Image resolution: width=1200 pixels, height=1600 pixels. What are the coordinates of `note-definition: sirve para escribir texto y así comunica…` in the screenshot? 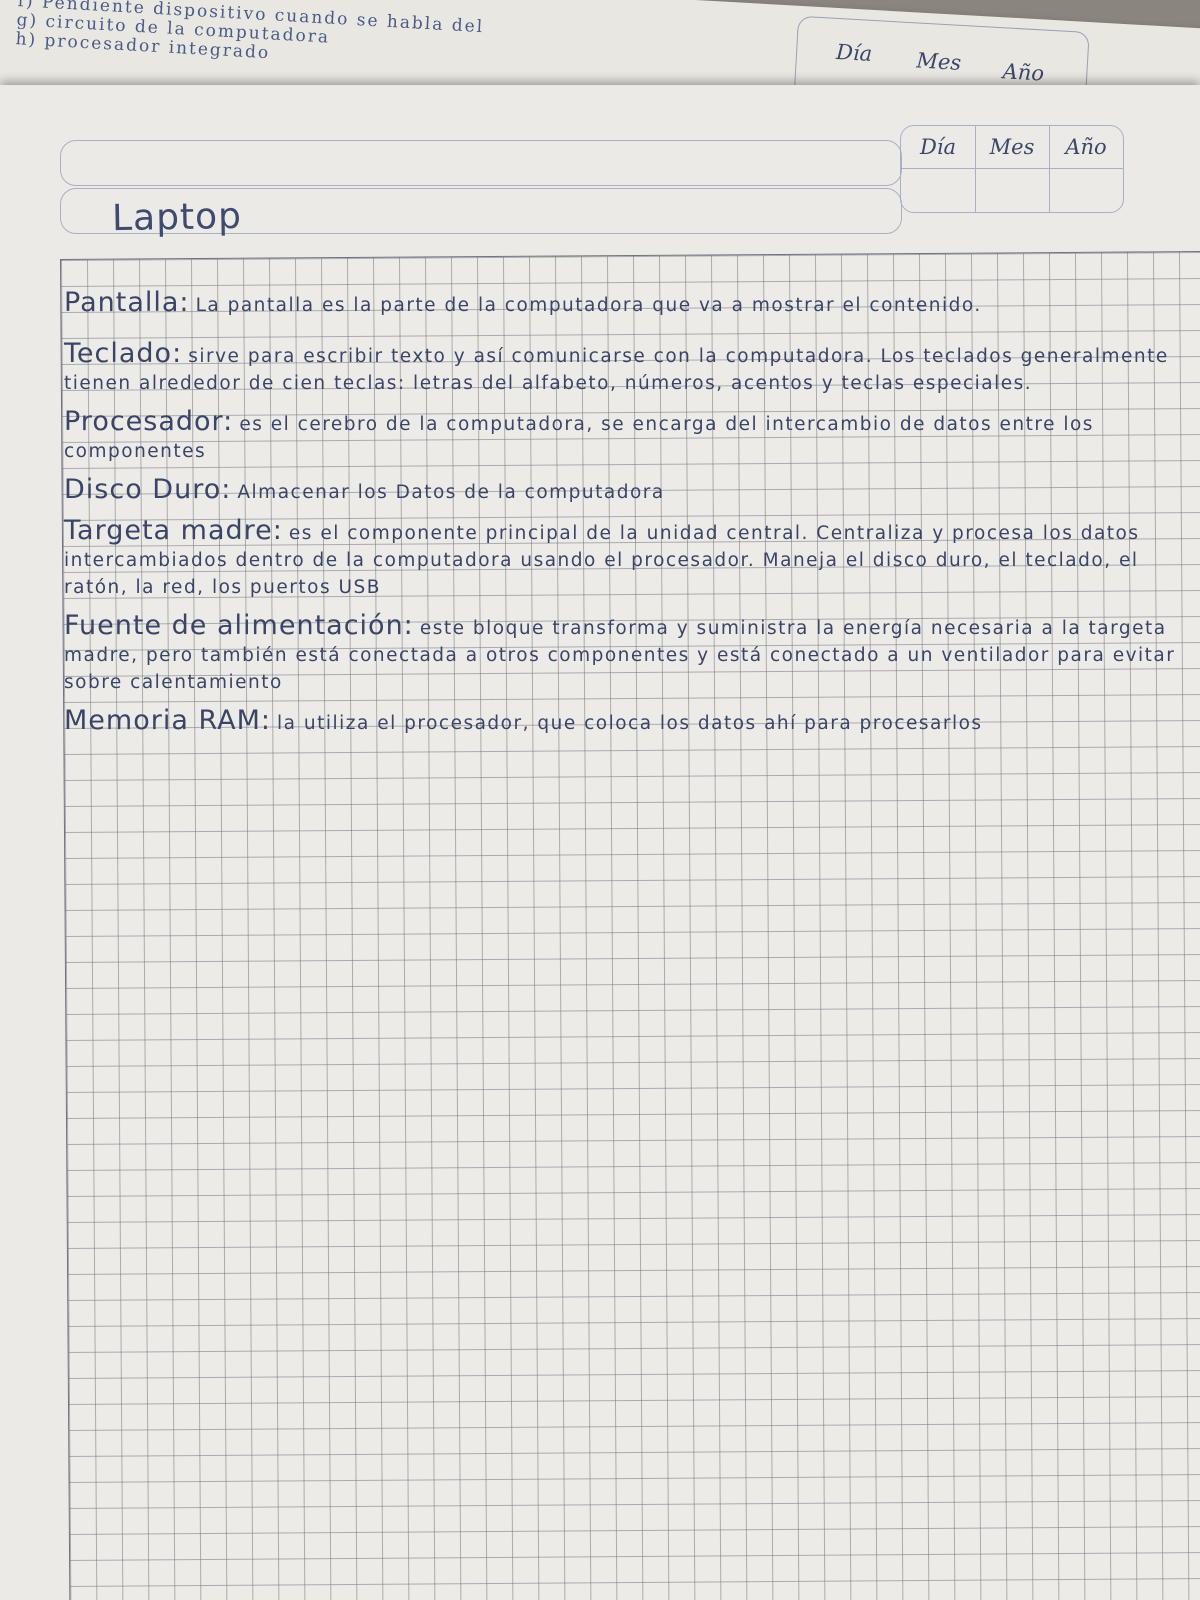 It's located at (616, 370).